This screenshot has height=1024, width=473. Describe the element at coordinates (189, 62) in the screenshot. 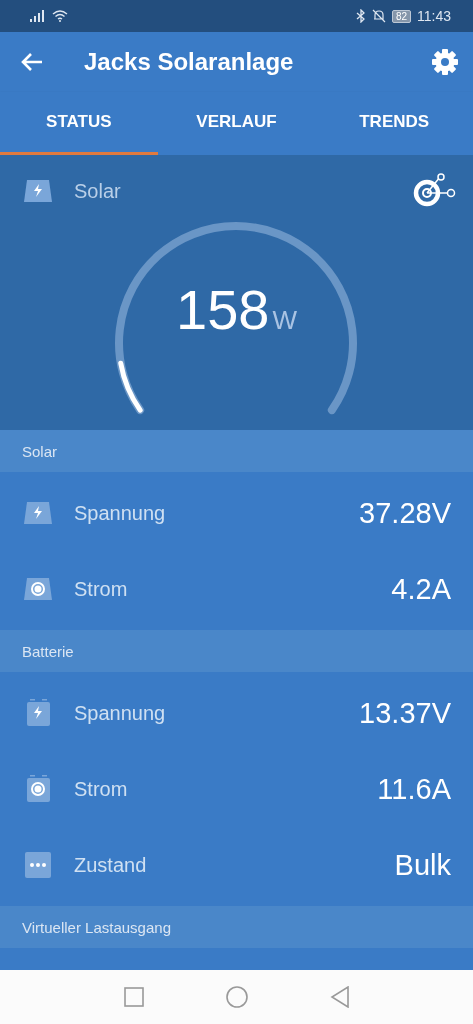

I see `app-title: Jacks Solaranlage` at that location.